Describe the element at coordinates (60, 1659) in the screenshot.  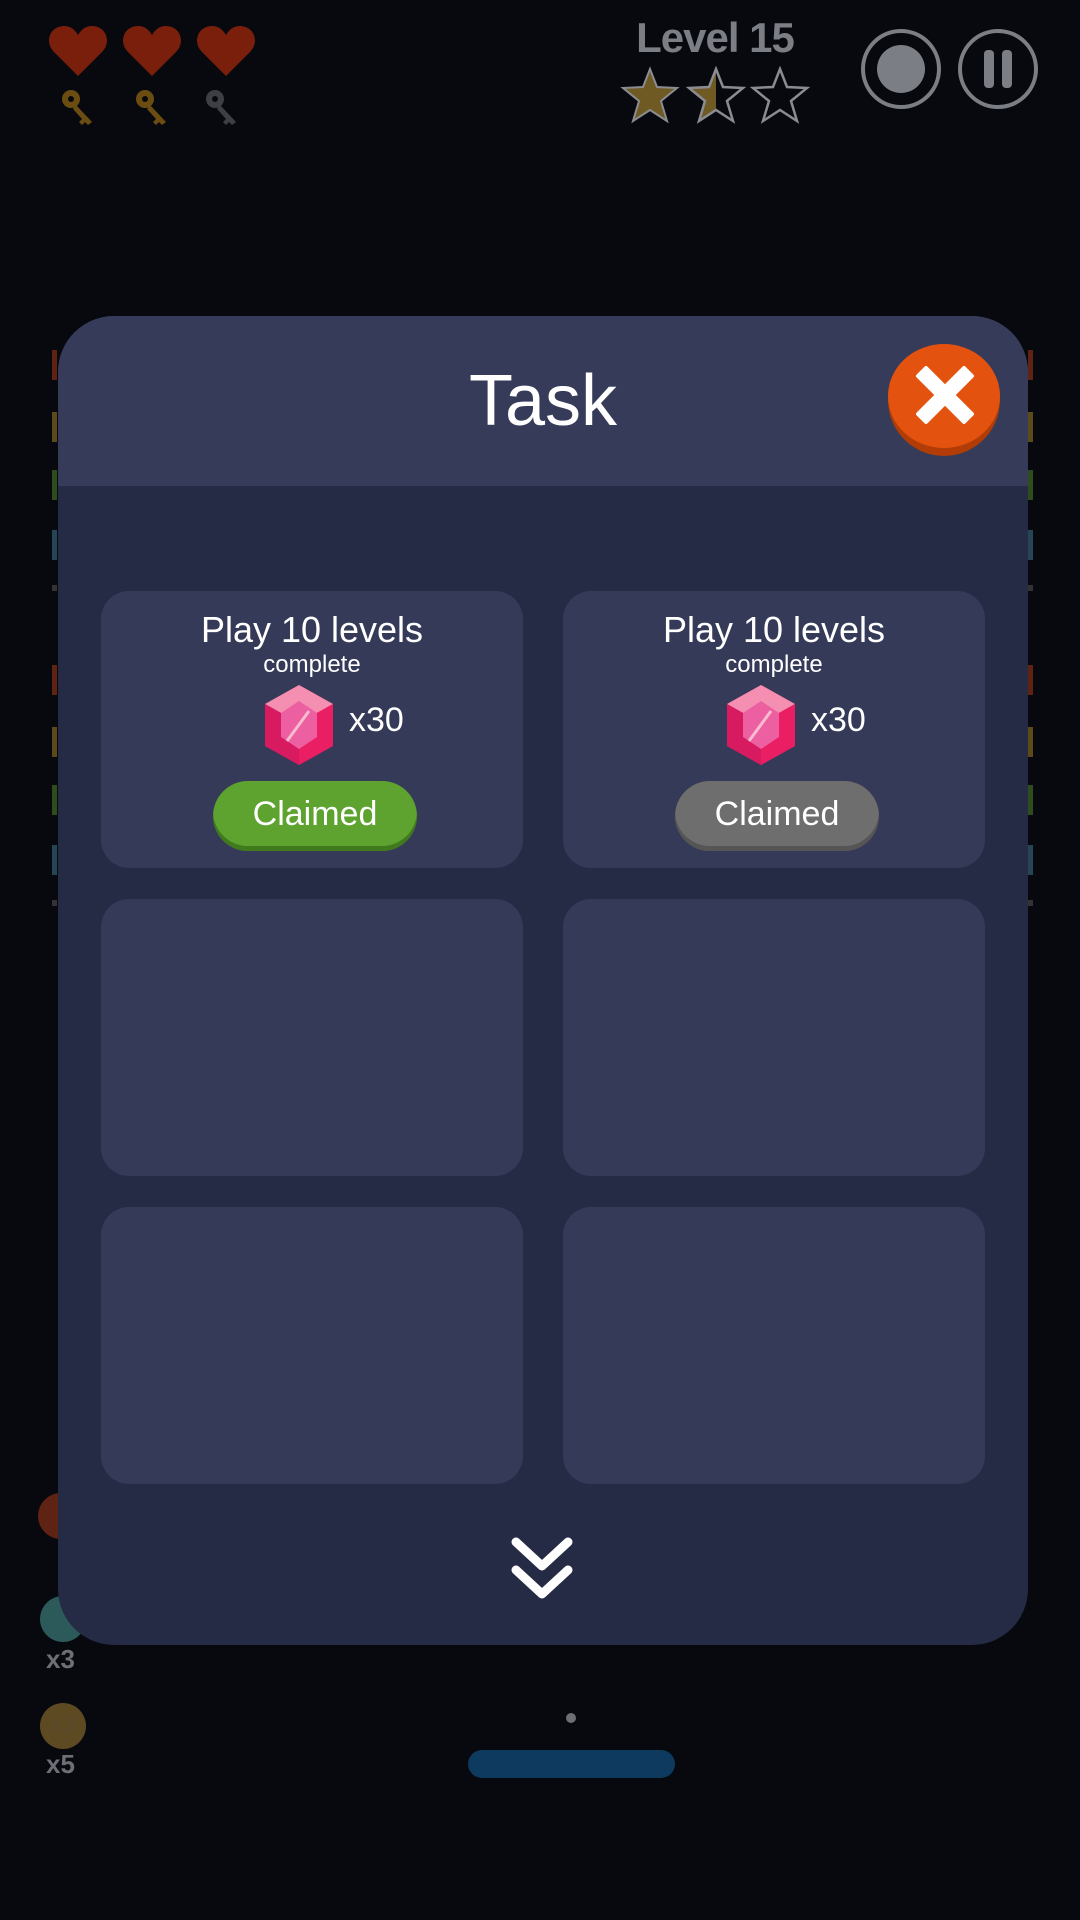
I see `powerup-count: x3` at that location.